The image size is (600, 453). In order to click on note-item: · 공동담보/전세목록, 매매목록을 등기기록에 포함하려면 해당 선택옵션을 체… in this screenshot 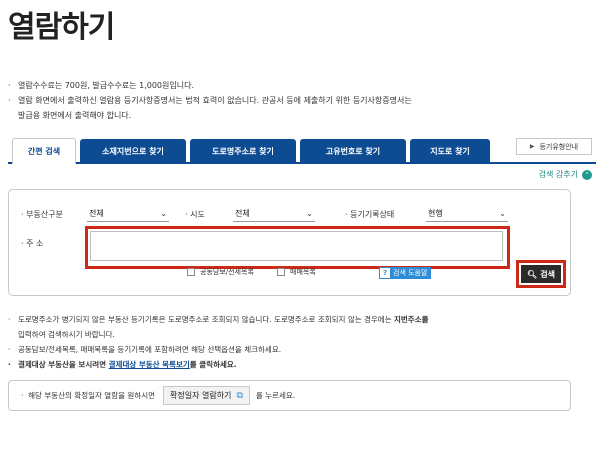, I will do `click(145, 349)`.